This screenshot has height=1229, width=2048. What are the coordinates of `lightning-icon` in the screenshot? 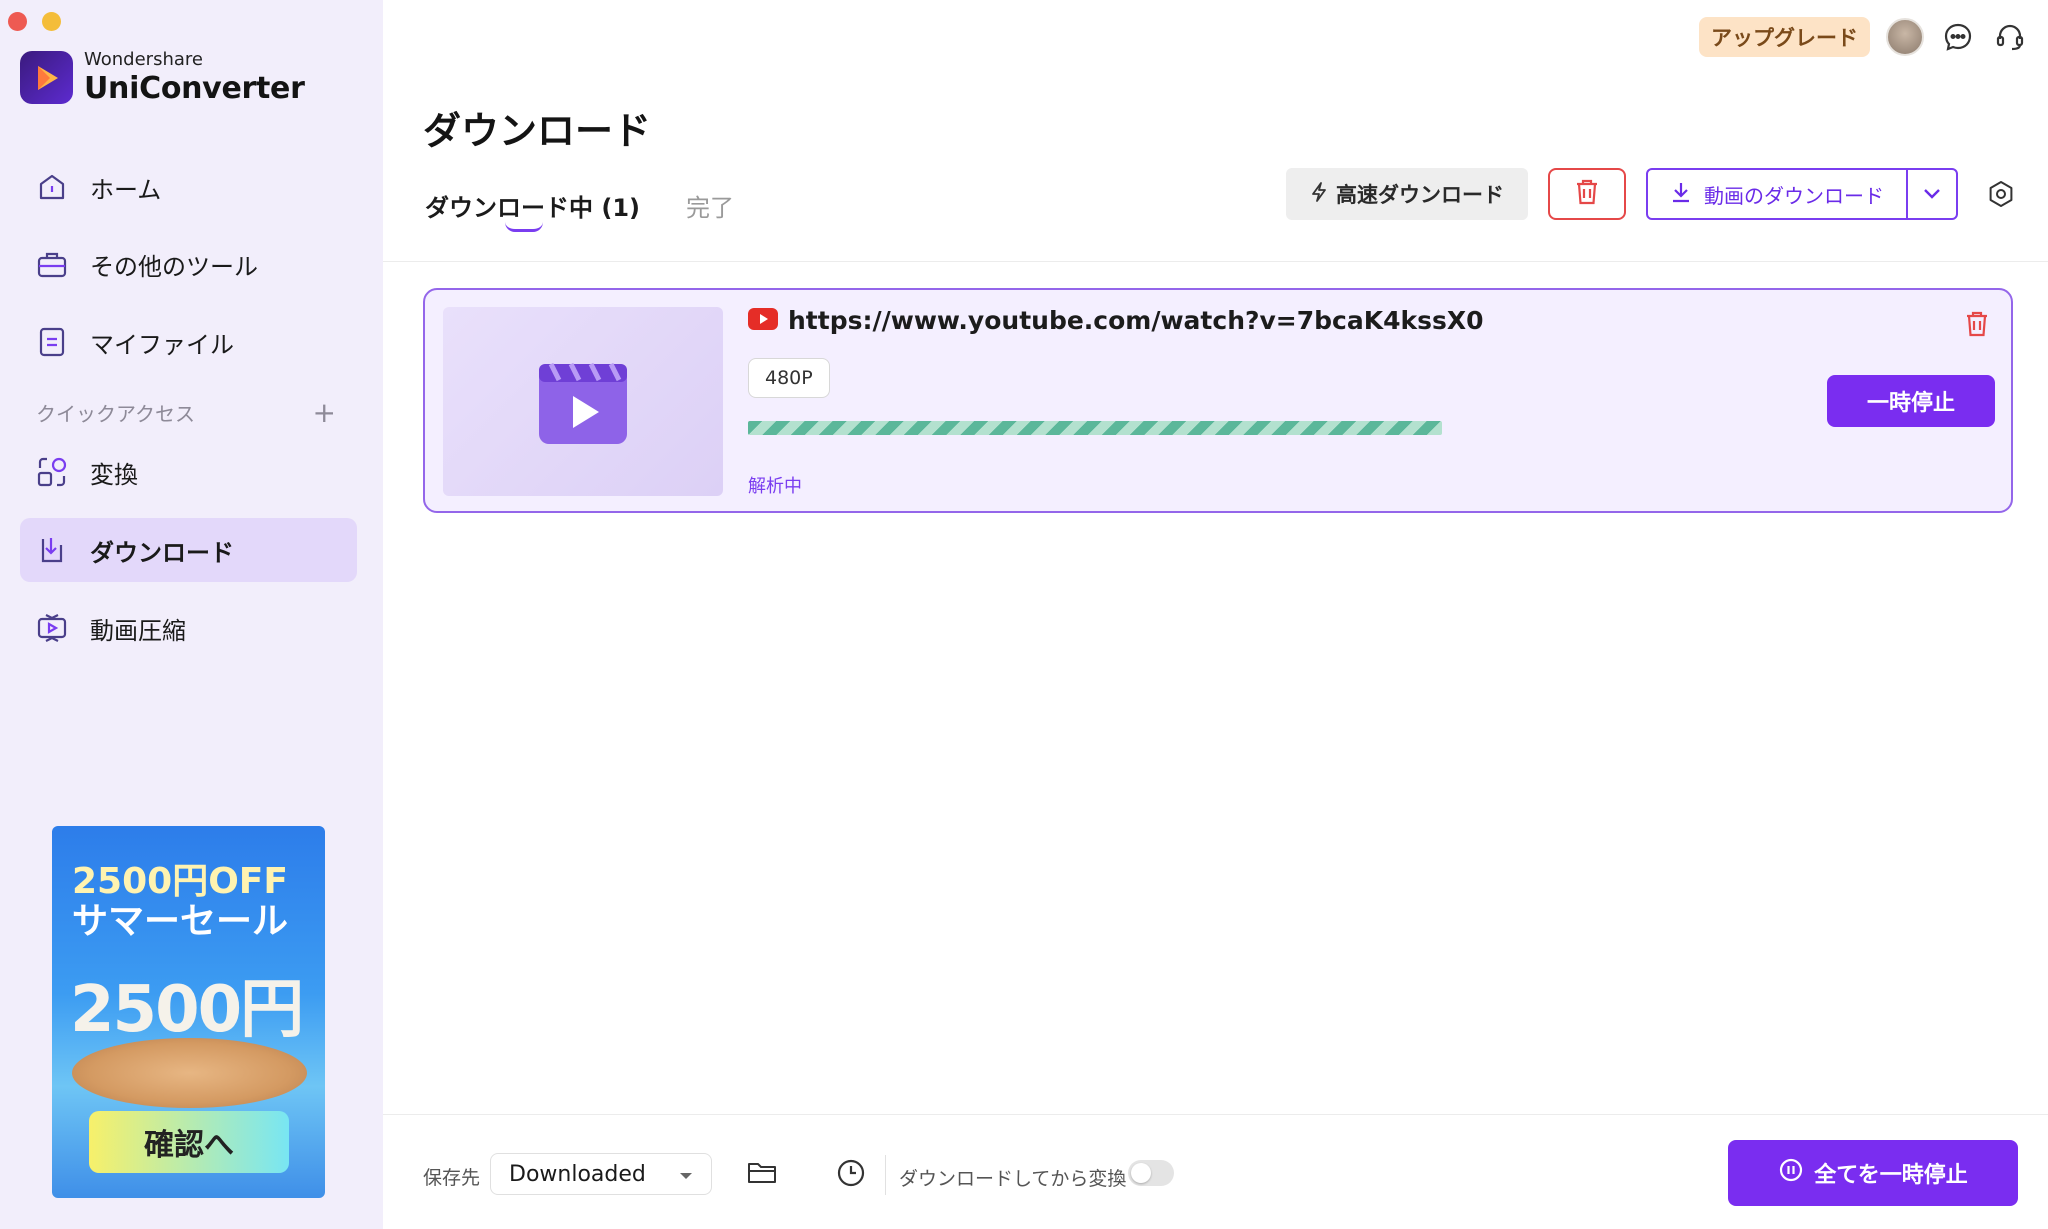 It's located at (1319, 194).